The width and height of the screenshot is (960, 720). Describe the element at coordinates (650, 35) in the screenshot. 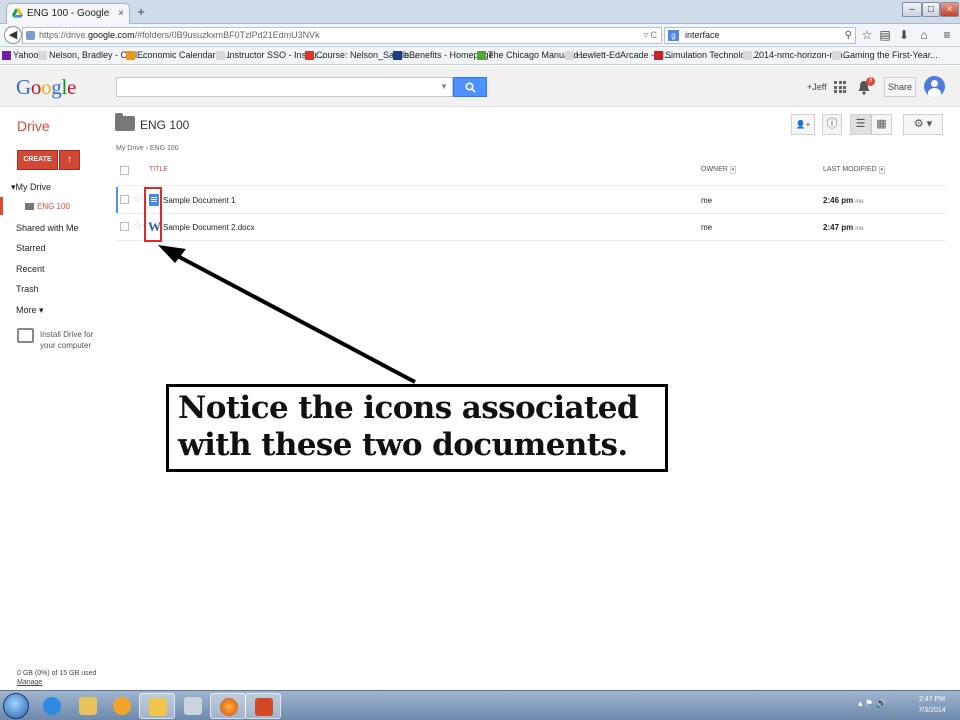

I see `reload-icon: ▿ C` at that location.